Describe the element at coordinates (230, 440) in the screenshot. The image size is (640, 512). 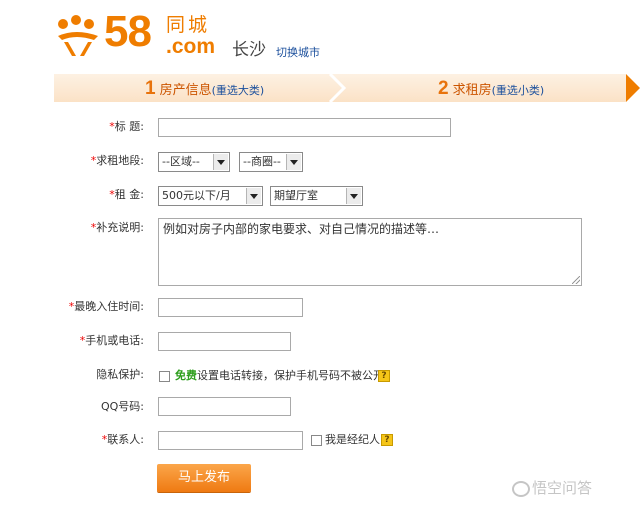
I see `contact-input` at that location.